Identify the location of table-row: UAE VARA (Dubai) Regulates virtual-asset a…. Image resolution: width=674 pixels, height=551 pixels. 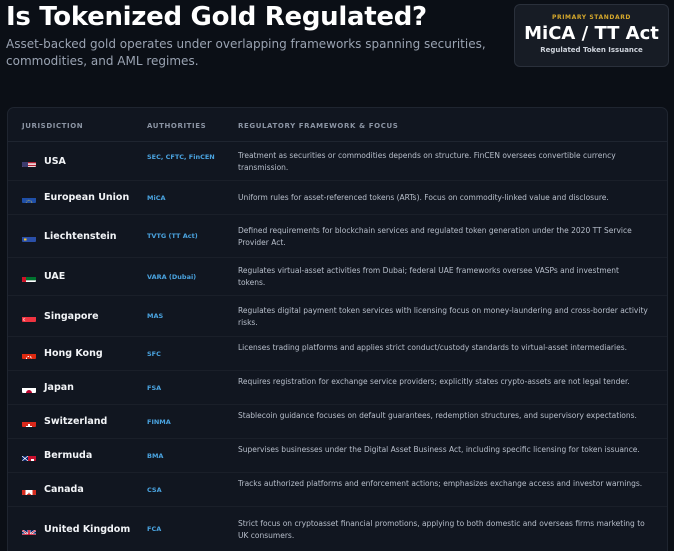
(337, 277).